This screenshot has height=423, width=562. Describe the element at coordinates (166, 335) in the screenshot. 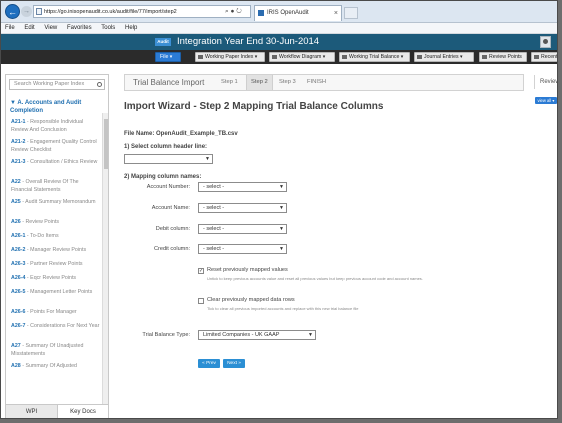

I see `tb-type-label: Trial Balance Type:` at that location.